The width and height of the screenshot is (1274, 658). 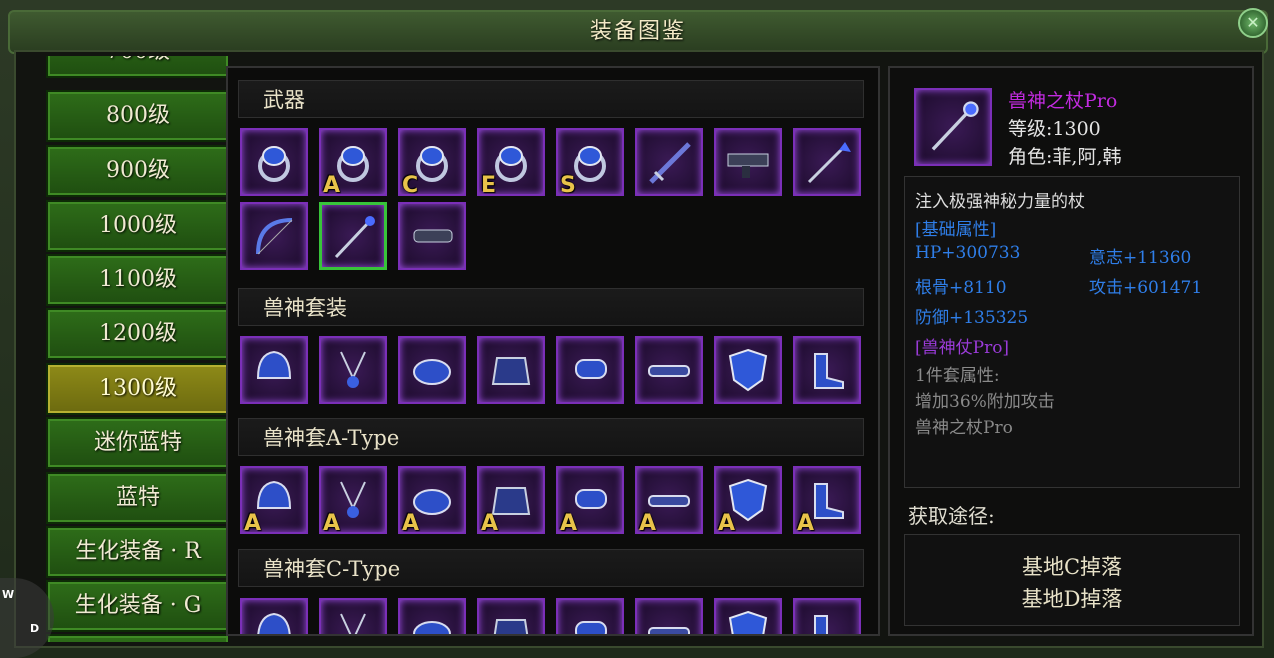 I want to click on obtain-title: 获取途径:, so click(x=951, y=516).